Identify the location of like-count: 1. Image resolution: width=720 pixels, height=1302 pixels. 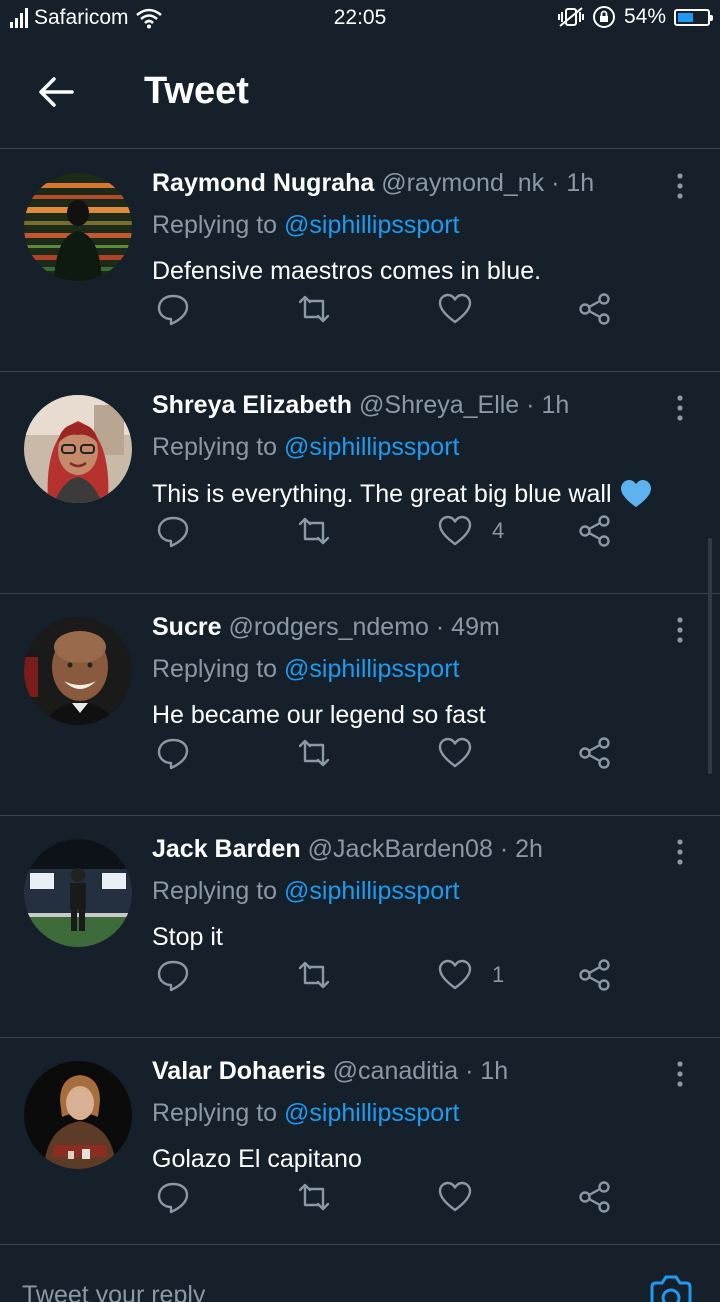
(498, 974).